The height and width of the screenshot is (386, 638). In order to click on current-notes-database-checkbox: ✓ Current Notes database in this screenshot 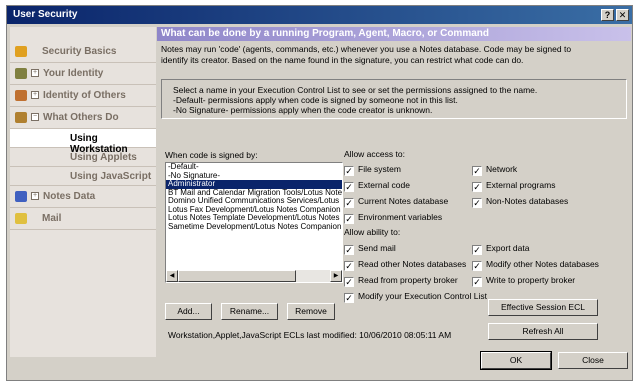, I will do `click(396, 202)`.